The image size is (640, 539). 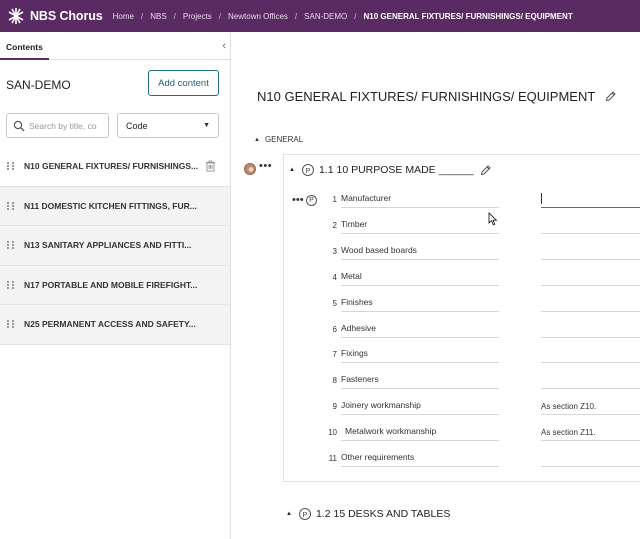 I want to click on breadcrumb-projects: Projects, so click(x=197, y=16).